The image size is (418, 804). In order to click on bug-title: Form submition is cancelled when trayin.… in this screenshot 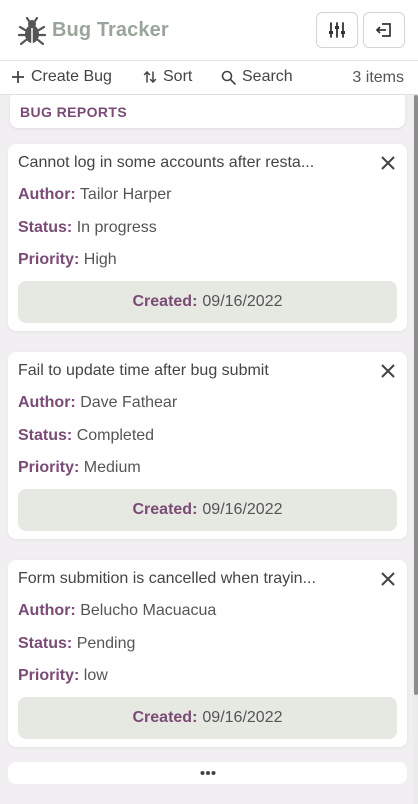, I will do `click(167, 578)`.